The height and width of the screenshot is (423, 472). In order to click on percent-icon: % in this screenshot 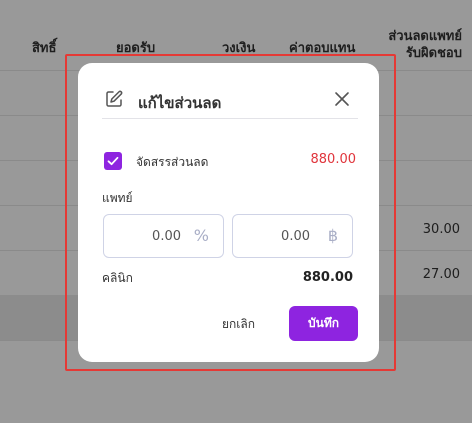, I will do `click(201, 235)`.